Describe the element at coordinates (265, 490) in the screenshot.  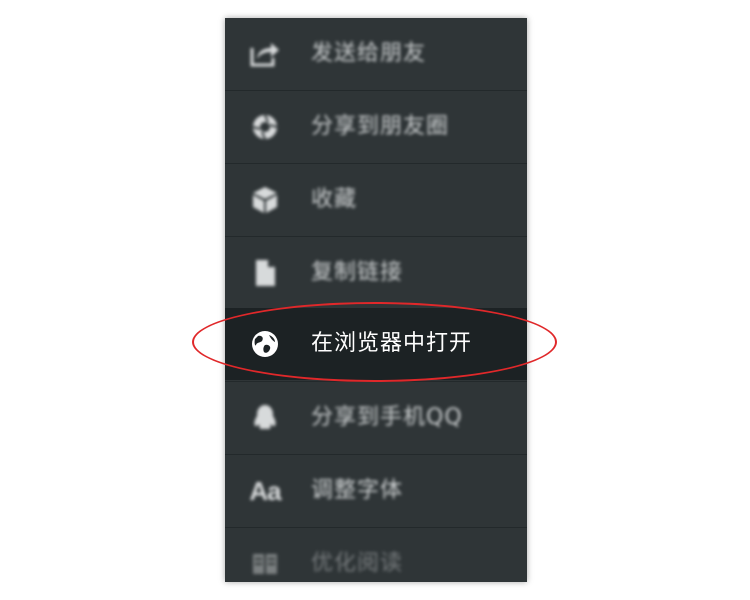
I see `font-aa-icon: Aa` at that location.